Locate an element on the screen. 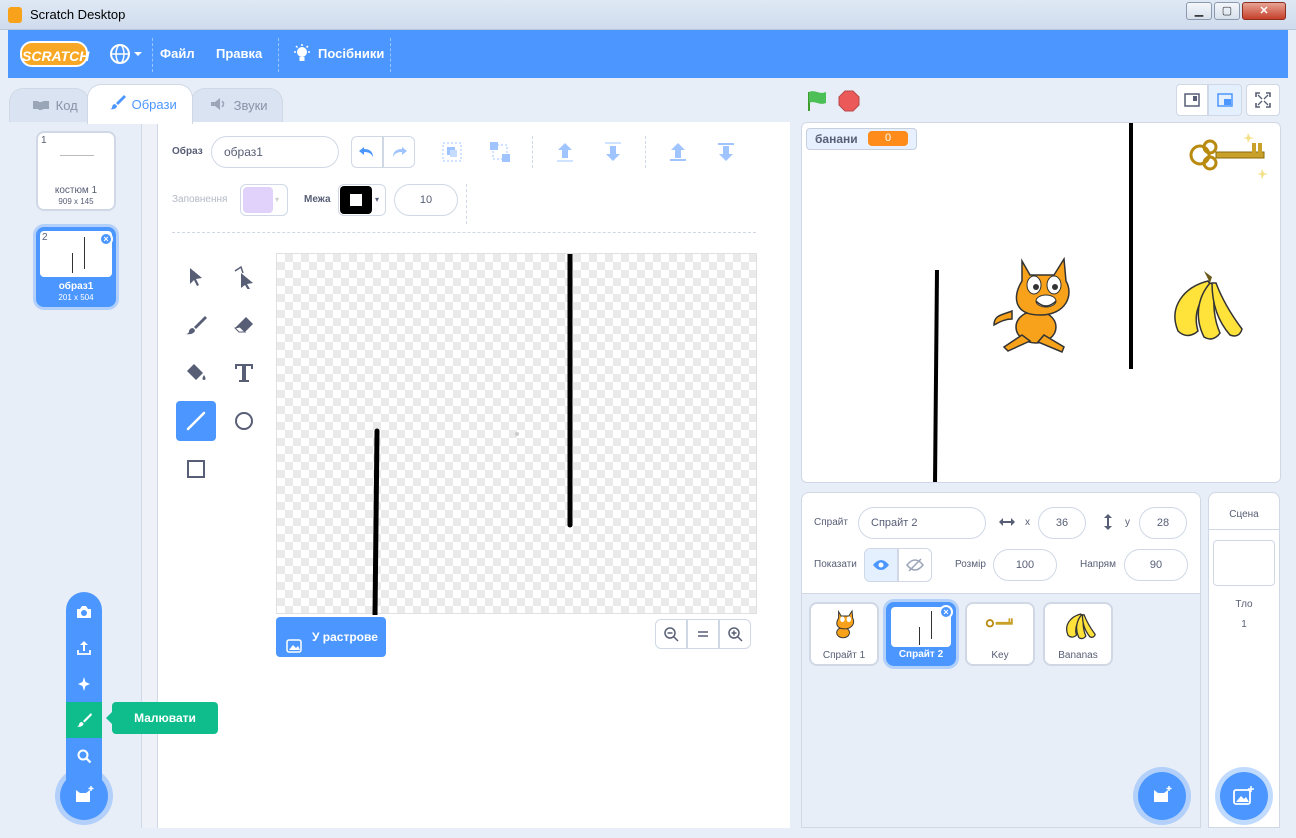 The image size is (1296, 838). convert-to-bitmap-button: У растрове is located at coordinates (331, 637).